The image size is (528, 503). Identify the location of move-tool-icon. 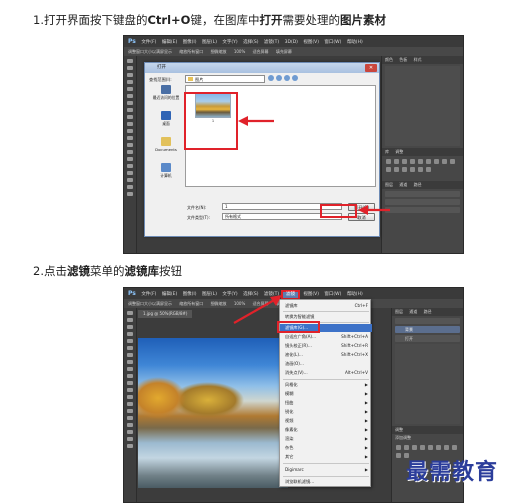
(130, 61).